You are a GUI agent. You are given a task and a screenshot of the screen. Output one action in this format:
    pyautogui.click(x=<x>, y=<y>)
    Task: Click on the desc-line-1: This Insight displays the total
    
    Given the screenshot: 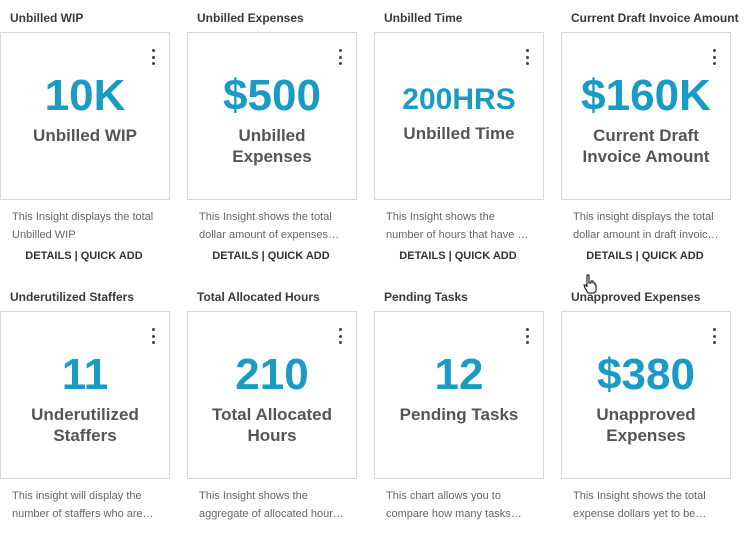 What is the action you would take?
    pyautogui.click(x=83, y=217)
    